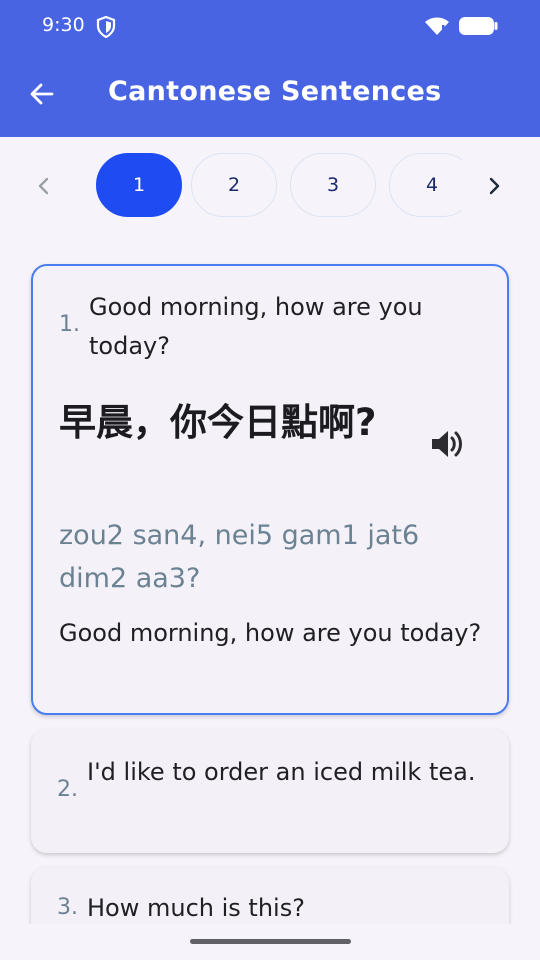 The width and height of the screenshot is (540, 960). I want to click on wifi-icon, so click(437, 26).